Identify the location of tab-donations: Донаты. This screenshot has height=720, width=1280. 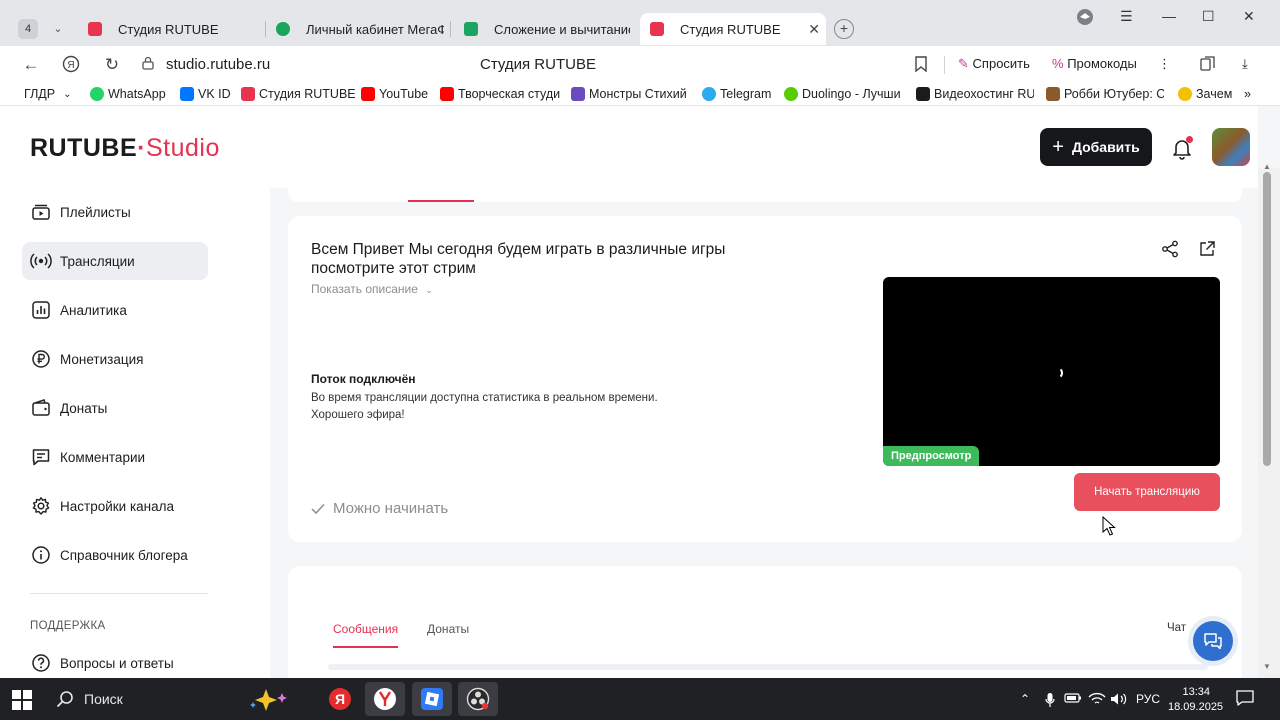
(448, 629).